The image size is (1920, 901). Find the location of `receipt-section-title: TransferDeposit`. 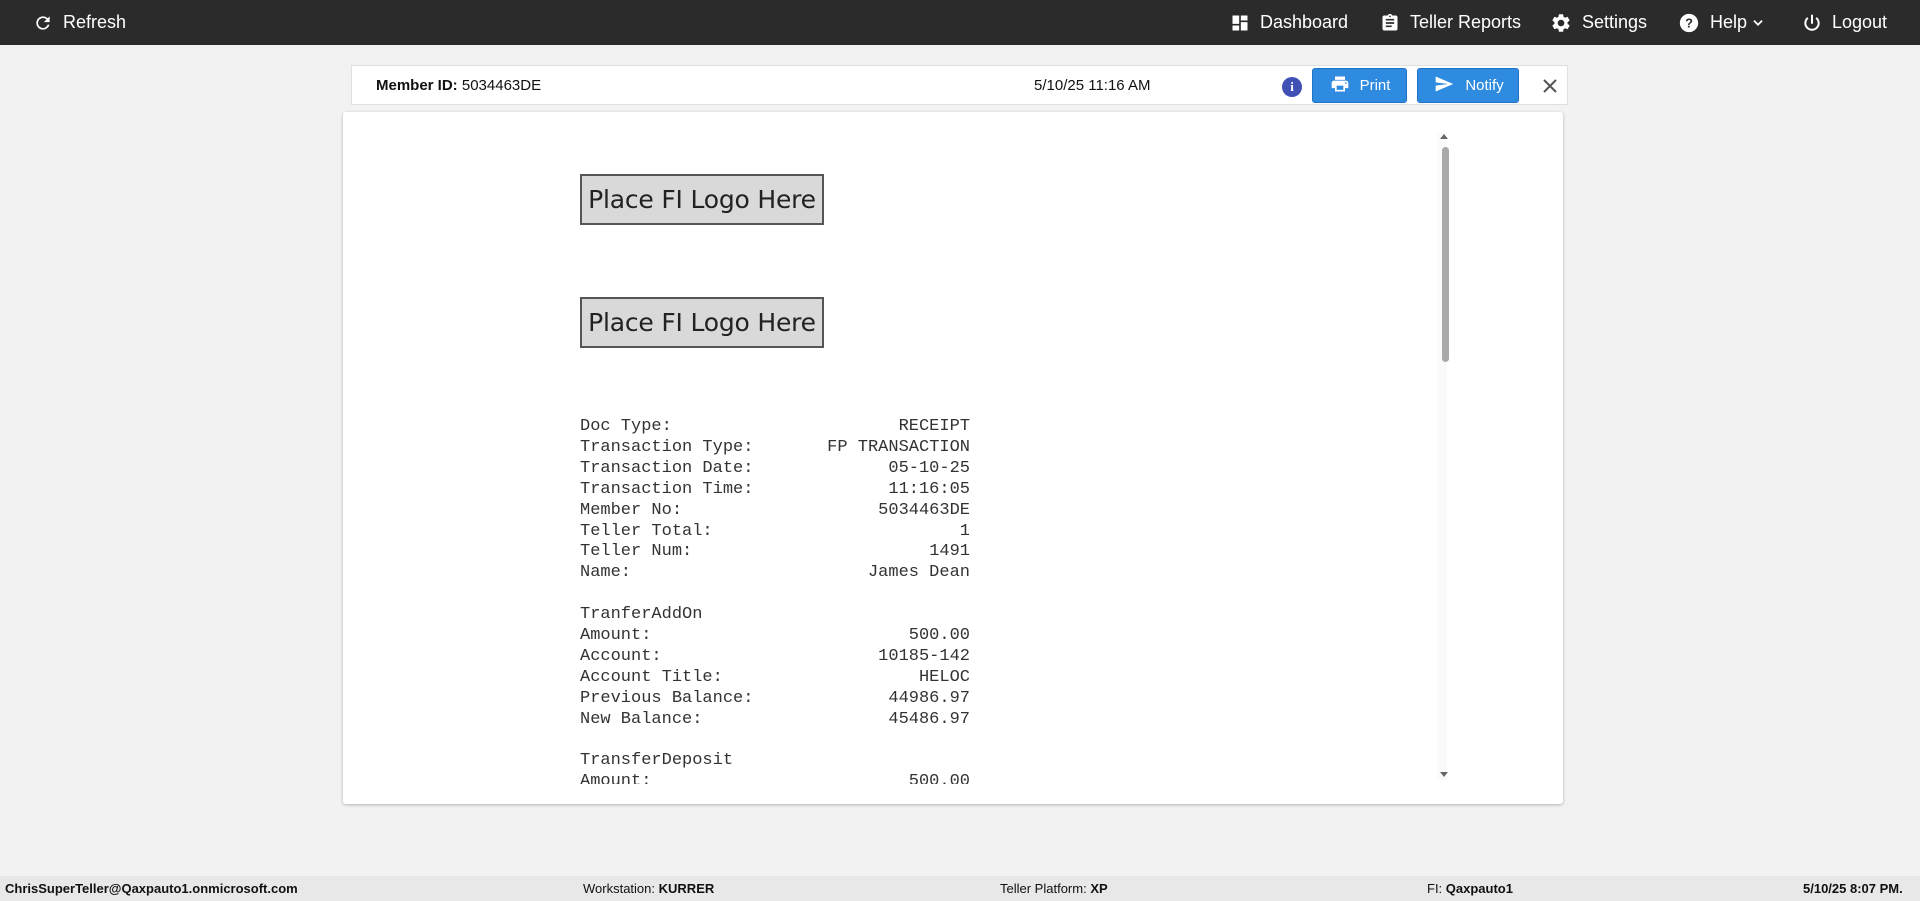

receipt-section-title: TransferDeposit is located at coordinates (657, 761).